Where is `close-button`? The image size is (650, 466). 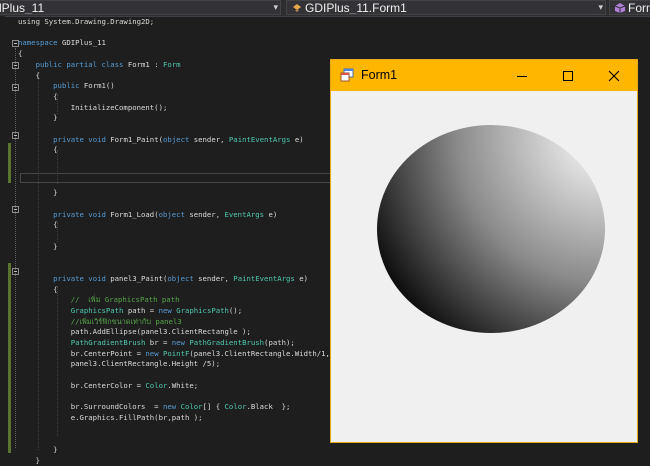 close-button is located at coordinates (614, 75).